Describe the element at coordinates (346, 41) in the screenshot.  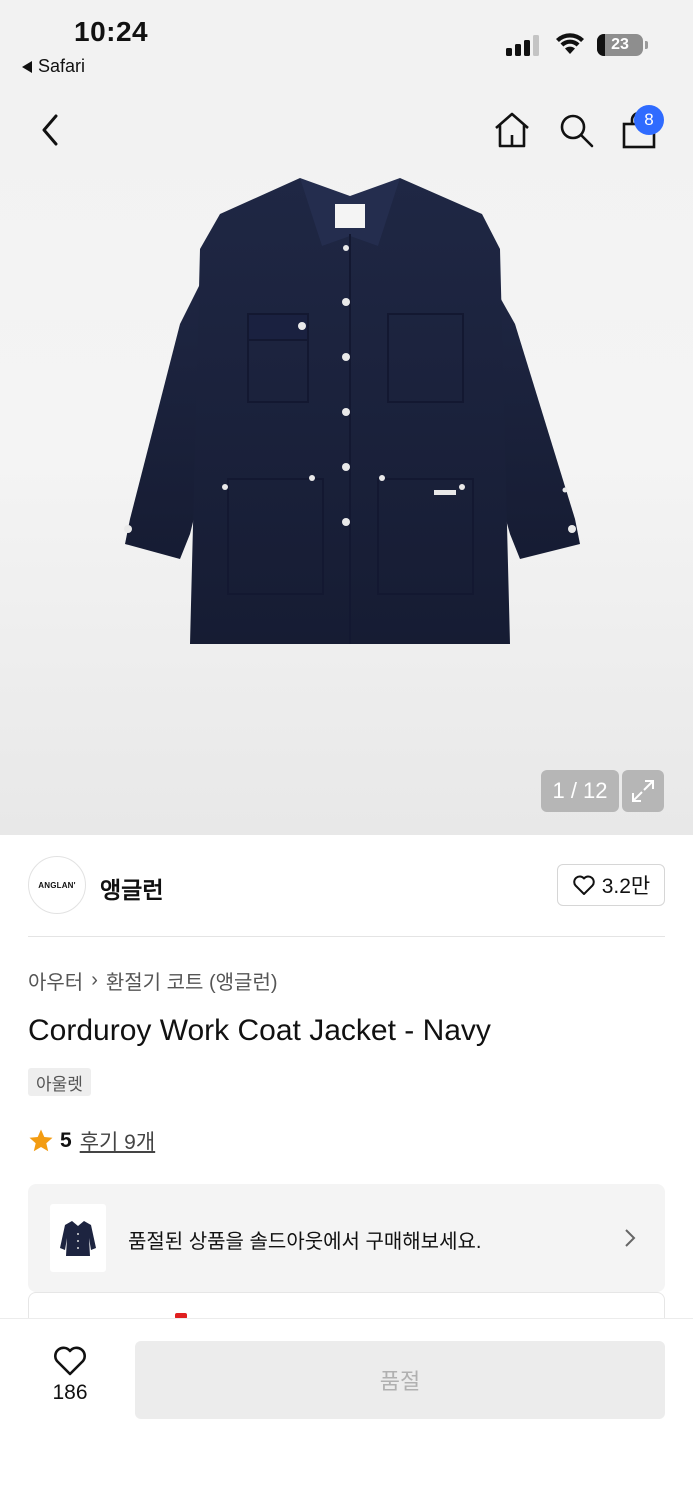
I see `status-bar: 10:24 Safari 23` at that location.